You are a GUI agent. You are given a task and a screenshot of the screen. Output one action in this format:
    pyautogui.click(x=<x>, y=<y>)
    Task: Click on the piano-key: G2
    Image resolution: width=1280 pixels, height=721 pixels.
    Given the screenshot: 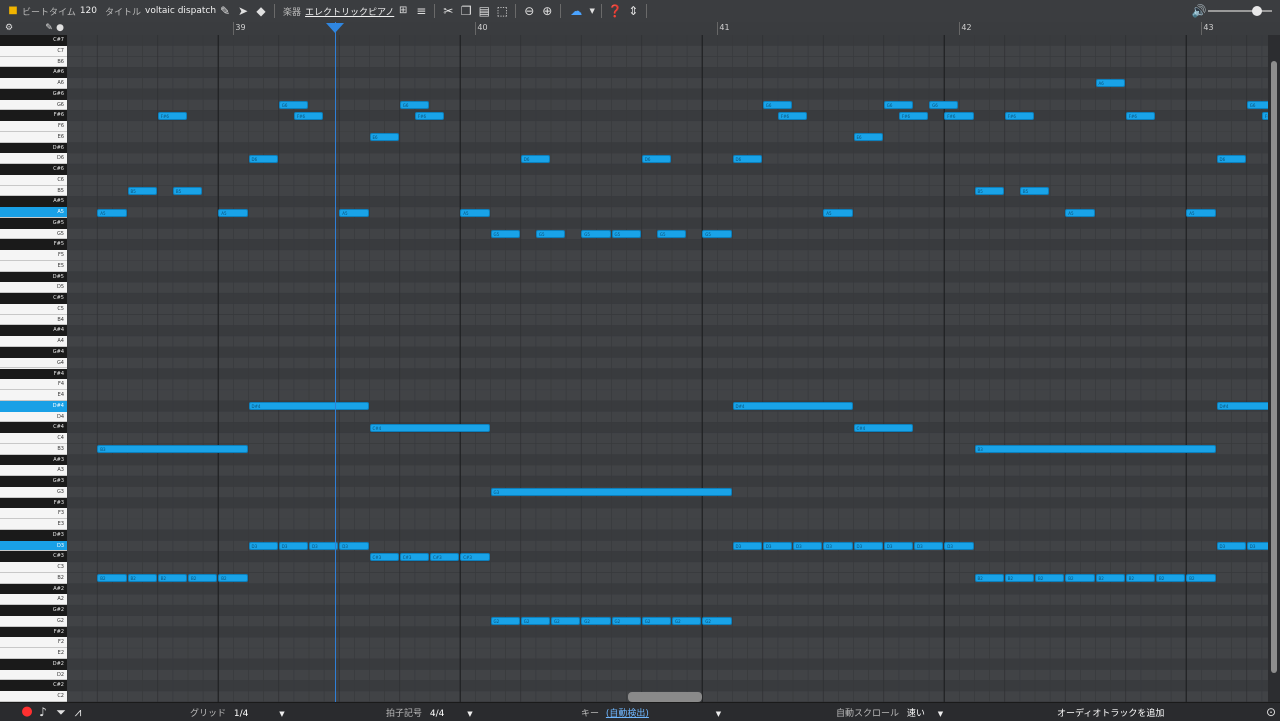 What is the action you would take?
    pyautogui.click(x=33, y=621)
    